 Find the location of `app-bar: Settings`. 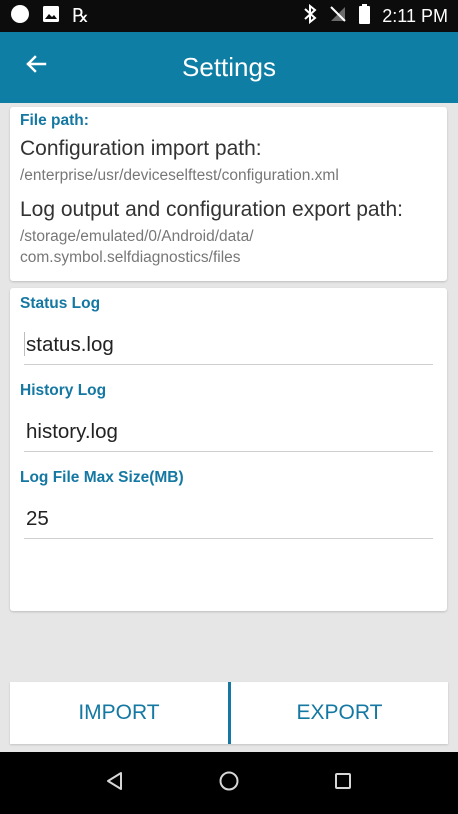

app-bar: Settings is located at coordinates (229, 67).